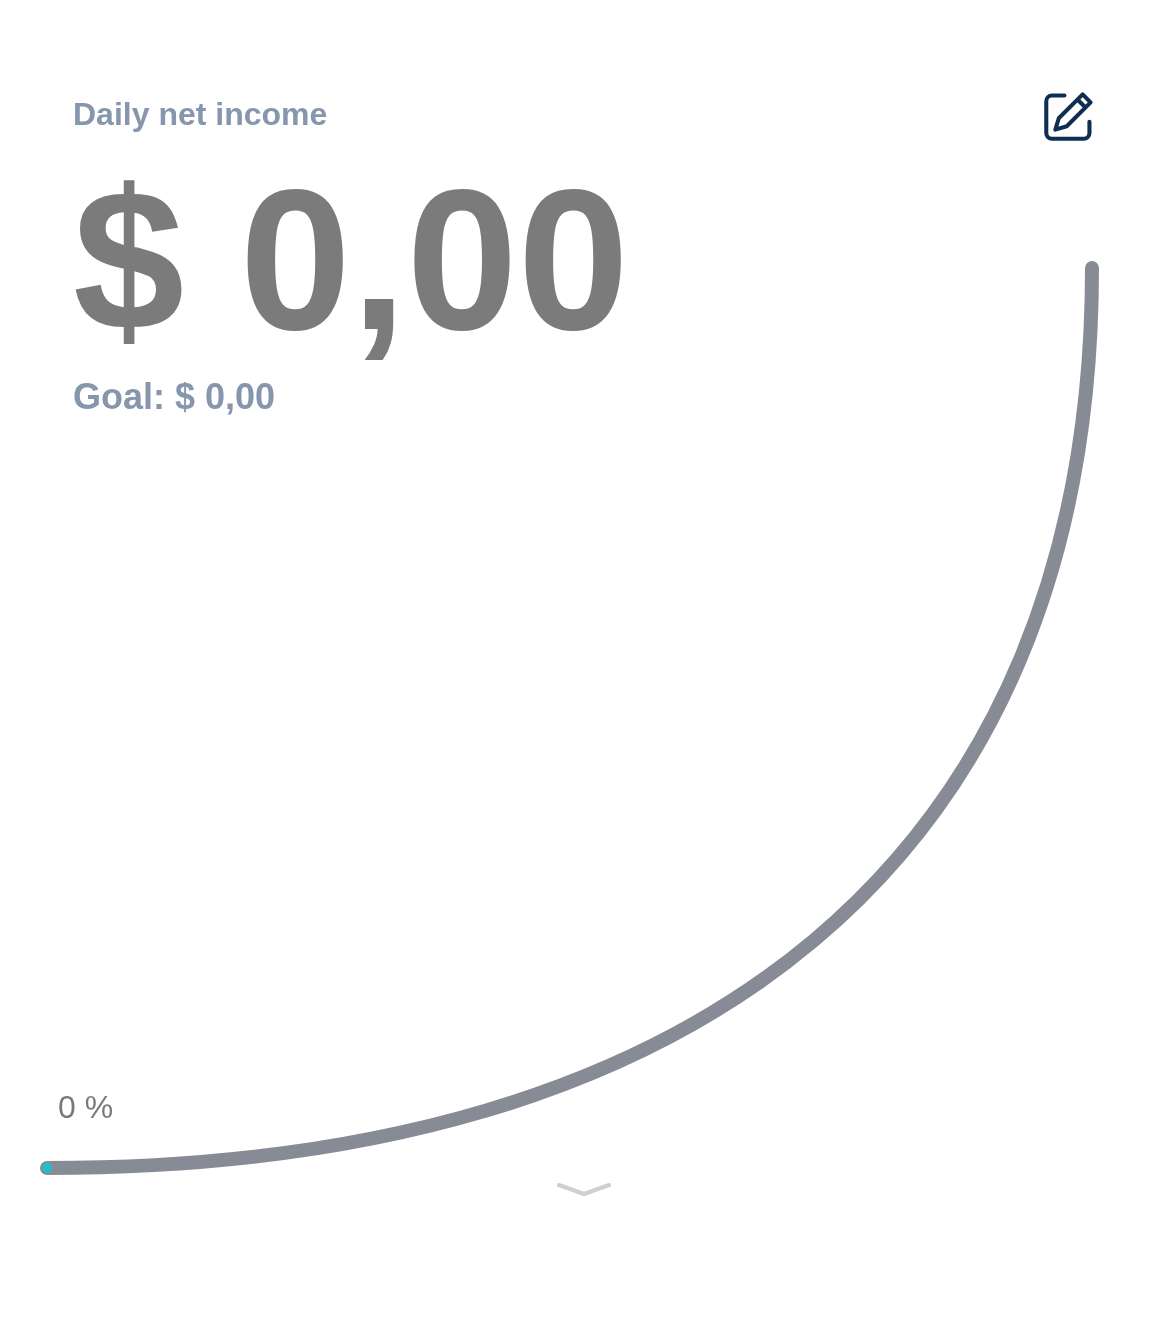 The image size is (1170, 1337). I want to click on edit-icon, so click(1069, 116).